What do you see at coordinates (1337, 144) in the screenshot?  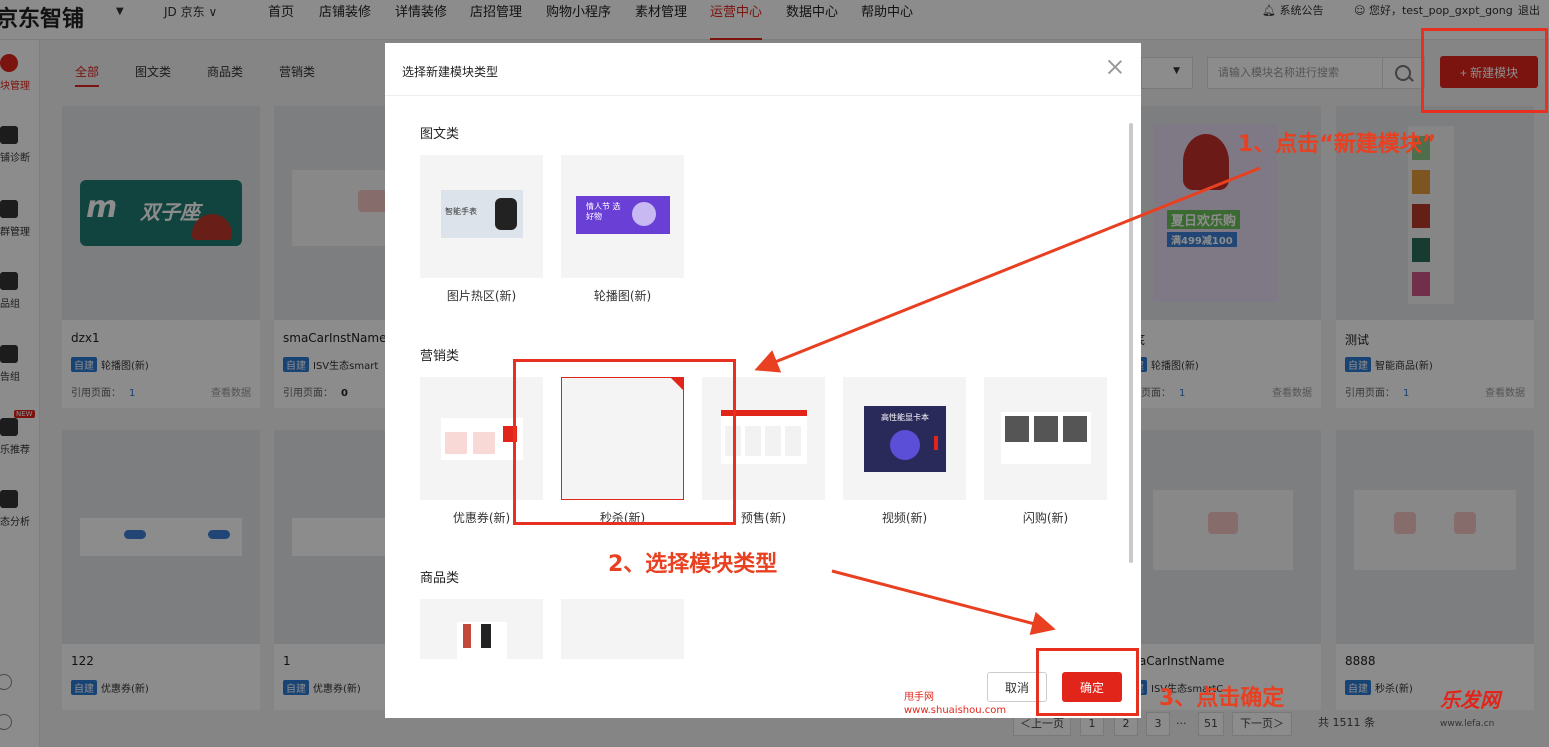 I see `step1-annotation: 1、点击“新建模块”` at bounding box center [1337, 144].